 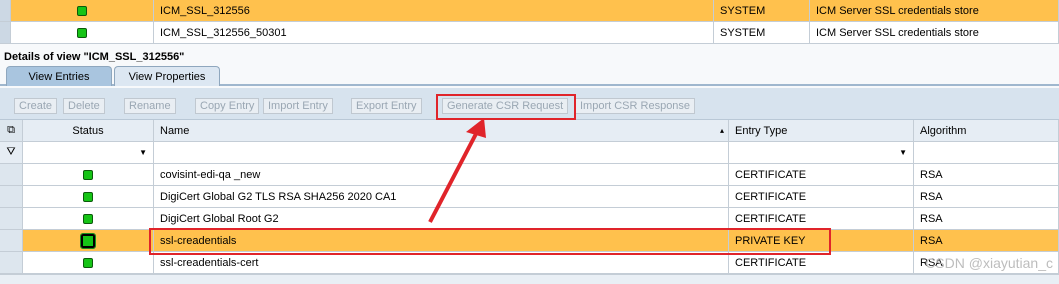 What do you see at coordinates (490, 241) in the screenshot?
I see `entry-row-highlight` at bounding box center [490, 241].